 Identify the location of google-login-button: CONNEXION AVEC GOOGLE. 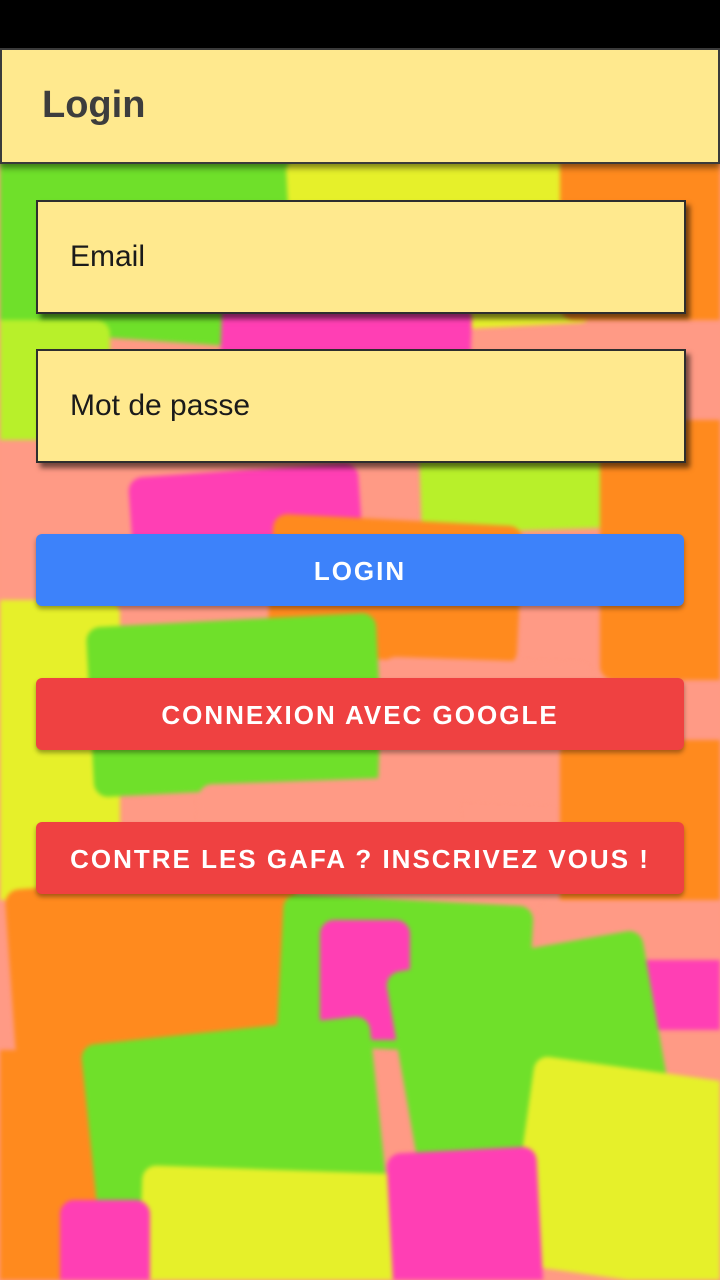
(360, 714).